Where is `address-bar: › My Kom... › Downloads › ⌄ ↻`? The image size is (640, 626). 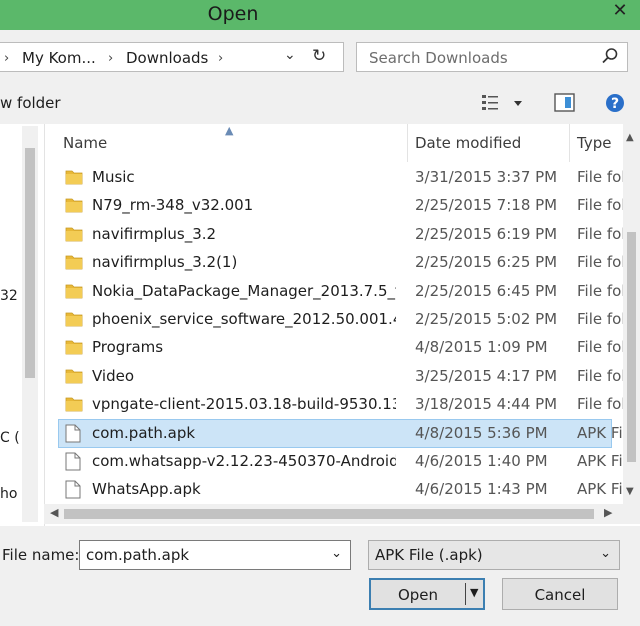
address-bar: › My Kom... › Downloads › ⌄ ↻ is located at coordinates (172, 57).